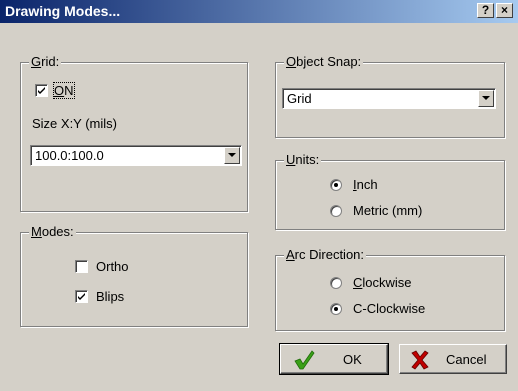  Describe the element at coordinates (389, 98) in the screenshot. I see `object-snap-combo: Grid` at that location.